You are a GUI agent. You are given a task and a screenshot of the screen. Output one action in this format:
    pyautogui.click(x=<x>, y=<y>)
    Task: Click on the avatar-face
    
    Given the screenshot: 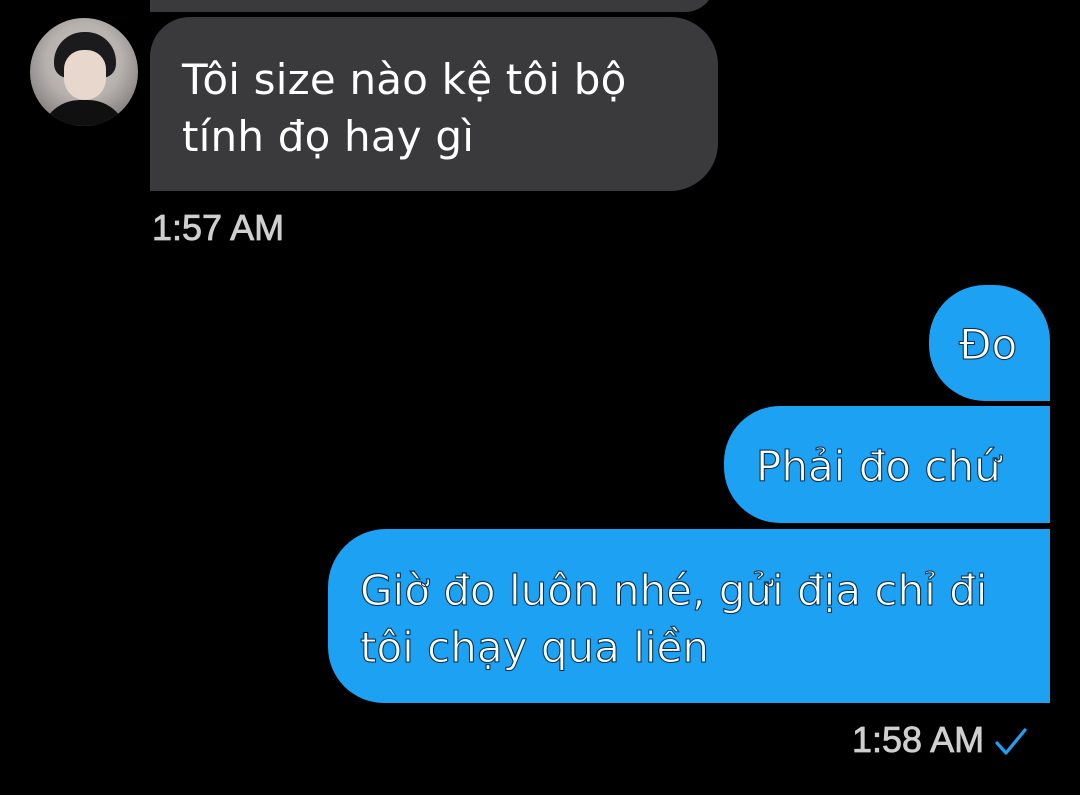 What is the action you would take?
    pyautogui.click(x=85, y=75)
    